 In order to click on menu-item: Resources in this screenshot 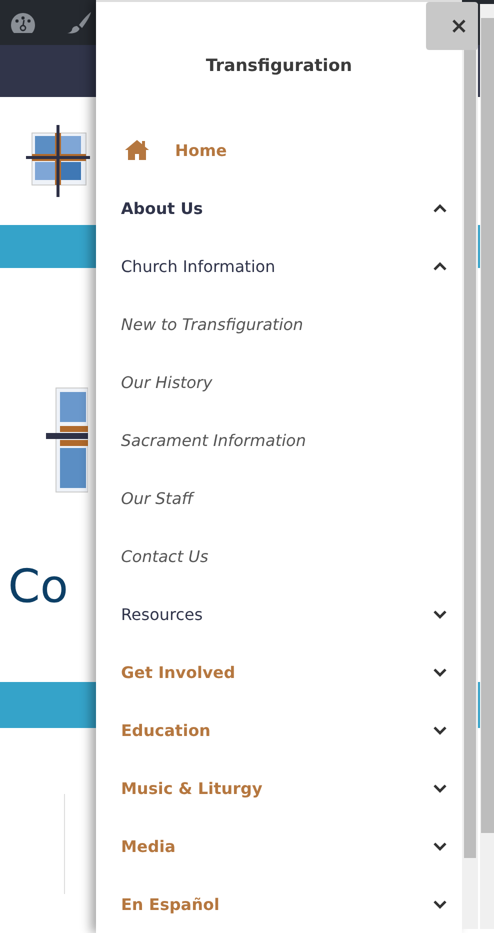, I will do `click(279, 614)`.